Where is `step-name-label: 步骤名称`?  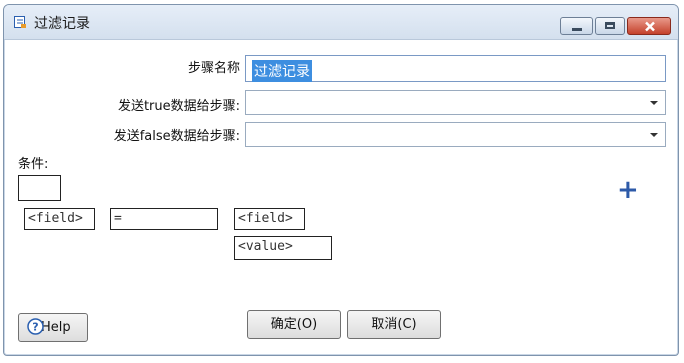
step-name-label: 步骤名称 is located at coordinates (213, 68).